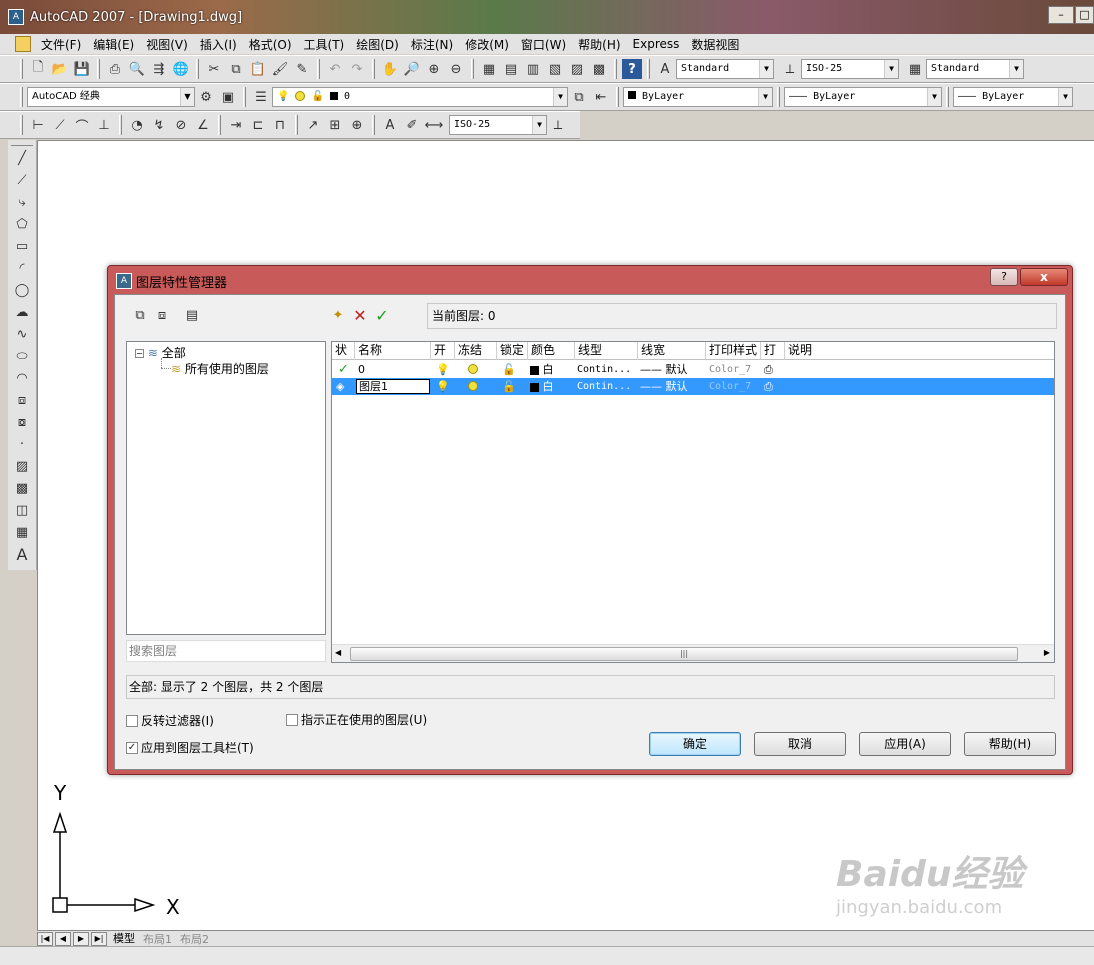 This screenshot has width=1094, height=965. Describe the element at coordinates (280, 125) in the screenshot. I see `continue-icon: ⊓` at that location.